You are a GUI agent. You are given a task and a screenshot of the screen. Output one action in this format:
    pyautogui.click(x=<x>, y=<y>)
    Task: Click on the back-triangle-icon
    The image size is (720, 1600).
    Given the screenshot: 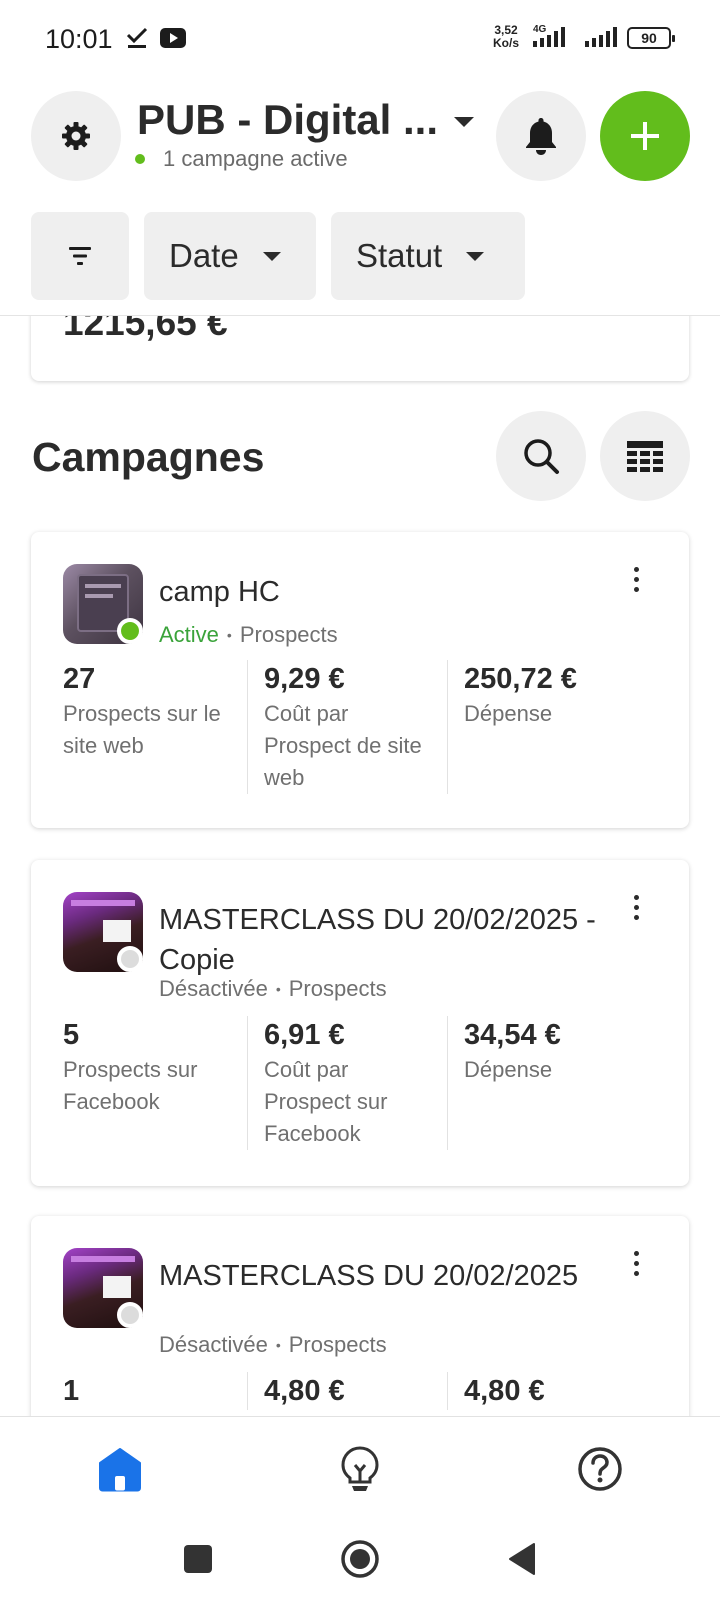 What is the action you would take?
    pyautogui.click(x=522, y=1559)
    